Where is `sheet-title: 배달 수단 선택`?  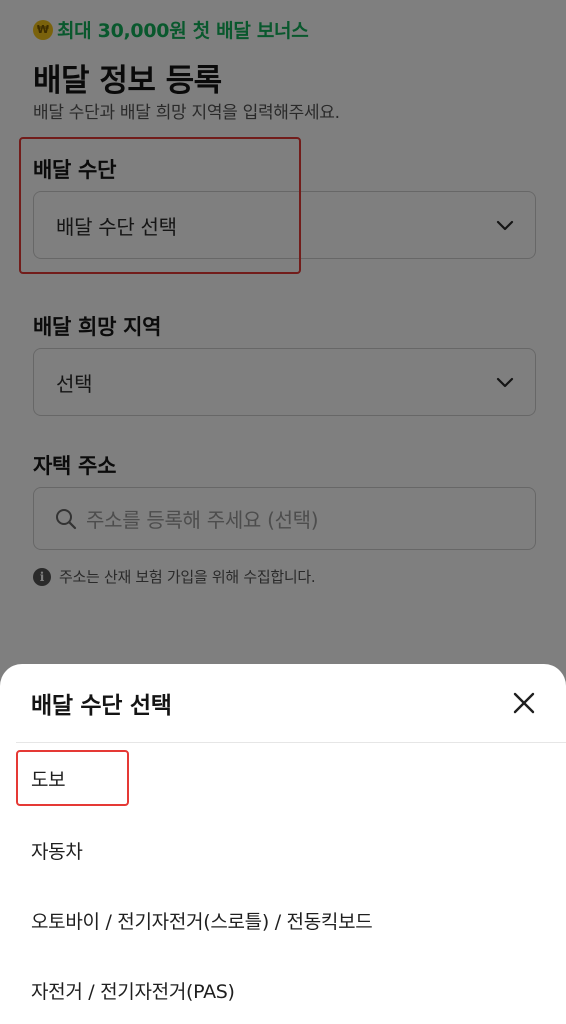
sheet-title: 배달 수단 선택 is located at coordinates (101, 706).